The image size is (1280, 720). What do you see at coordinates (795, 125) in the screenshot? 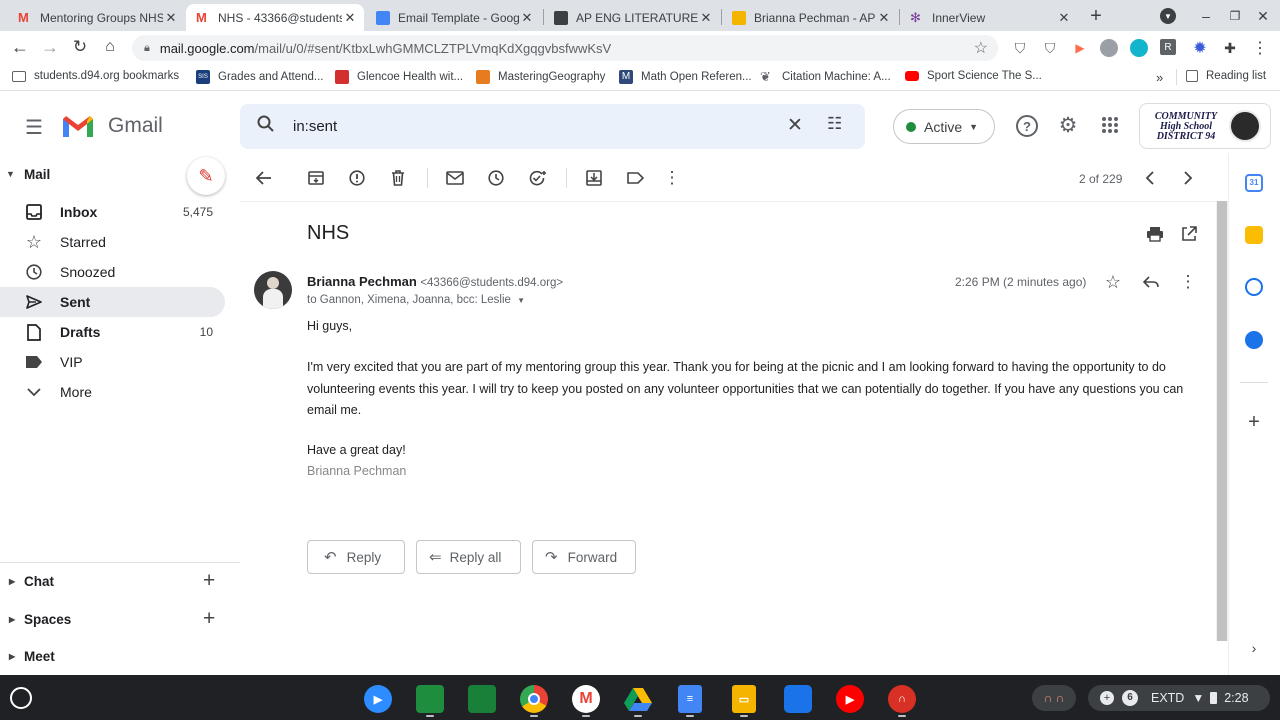
I see `clear-search-icon: ✕` at bounding box center [795, 125].